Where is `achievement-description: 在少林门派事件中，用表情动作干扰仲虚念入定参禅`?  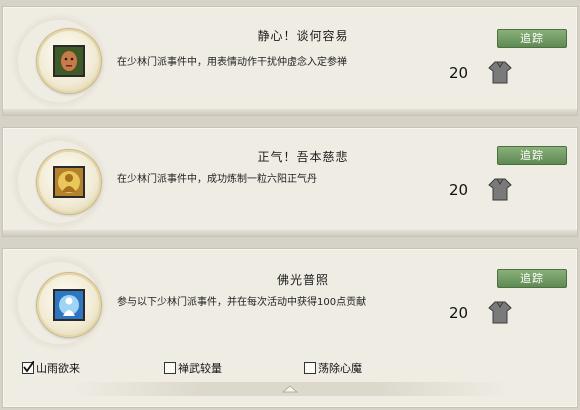 achievement-description: 在少林门派事件中，用表情动作干扰仲虚念入定参禅 is located at coordinates (232, 62).